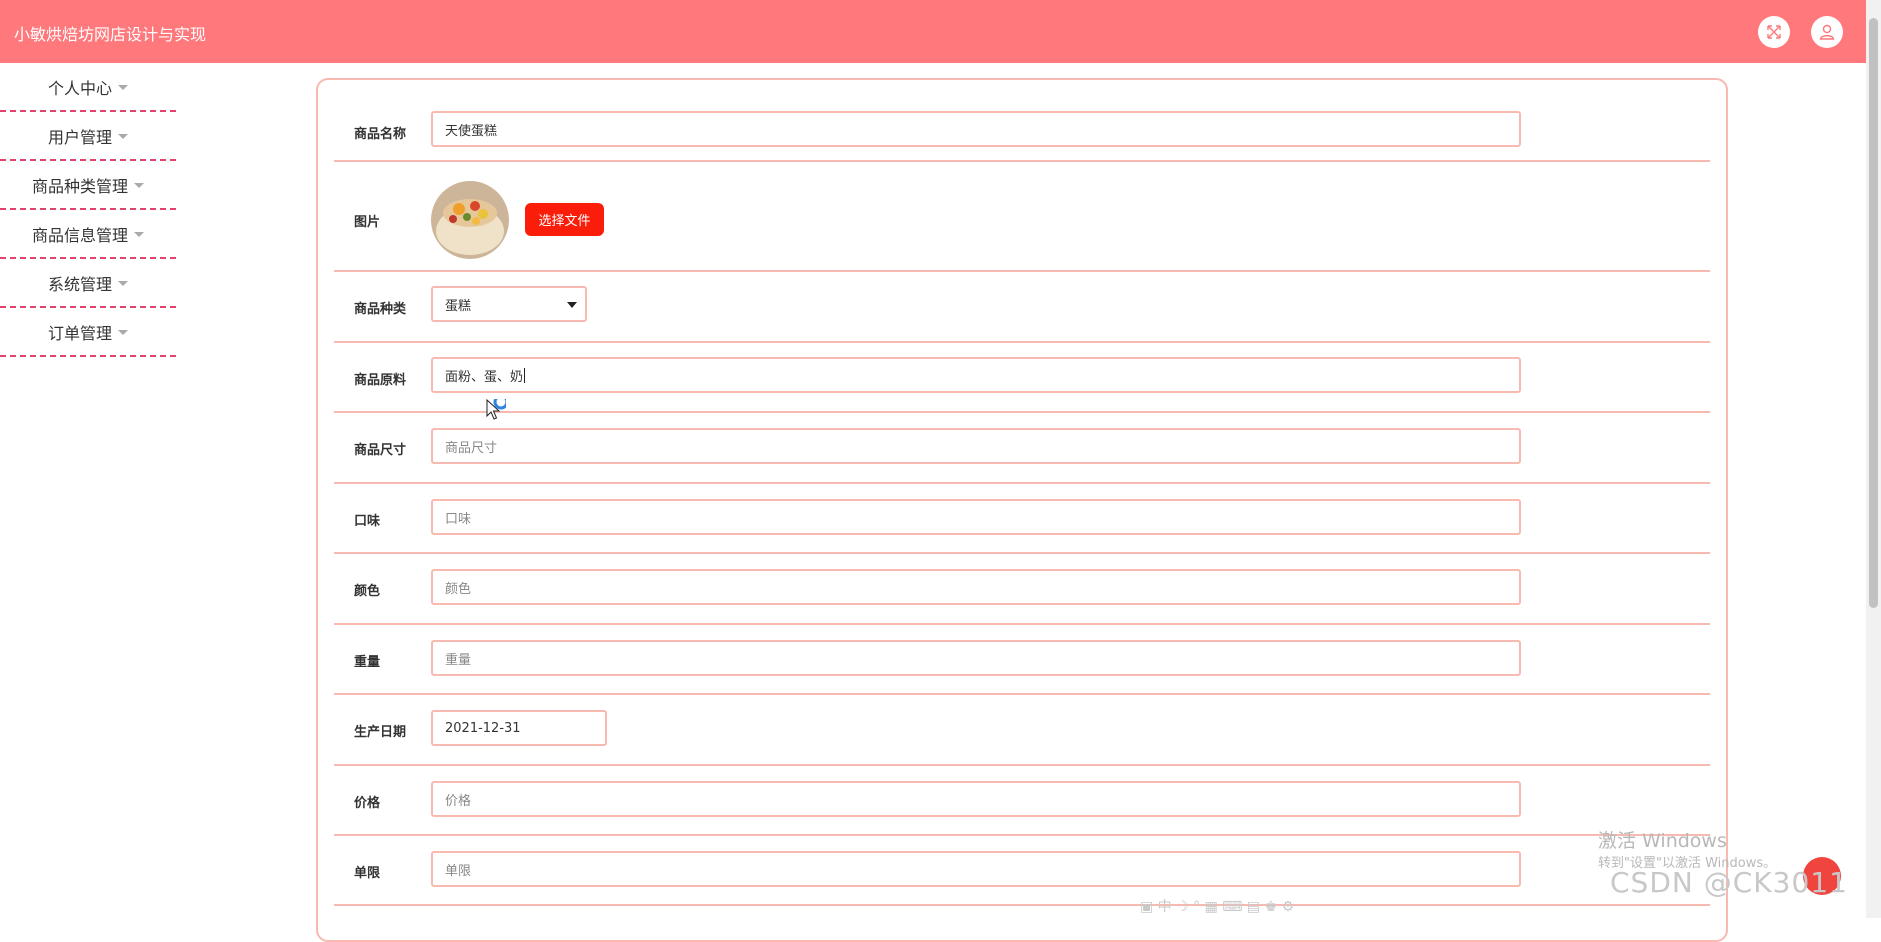  Describe the element at coordinates (79, 88) in the screenshot. I see `sidebar-item-label: 个人中心` at that location.